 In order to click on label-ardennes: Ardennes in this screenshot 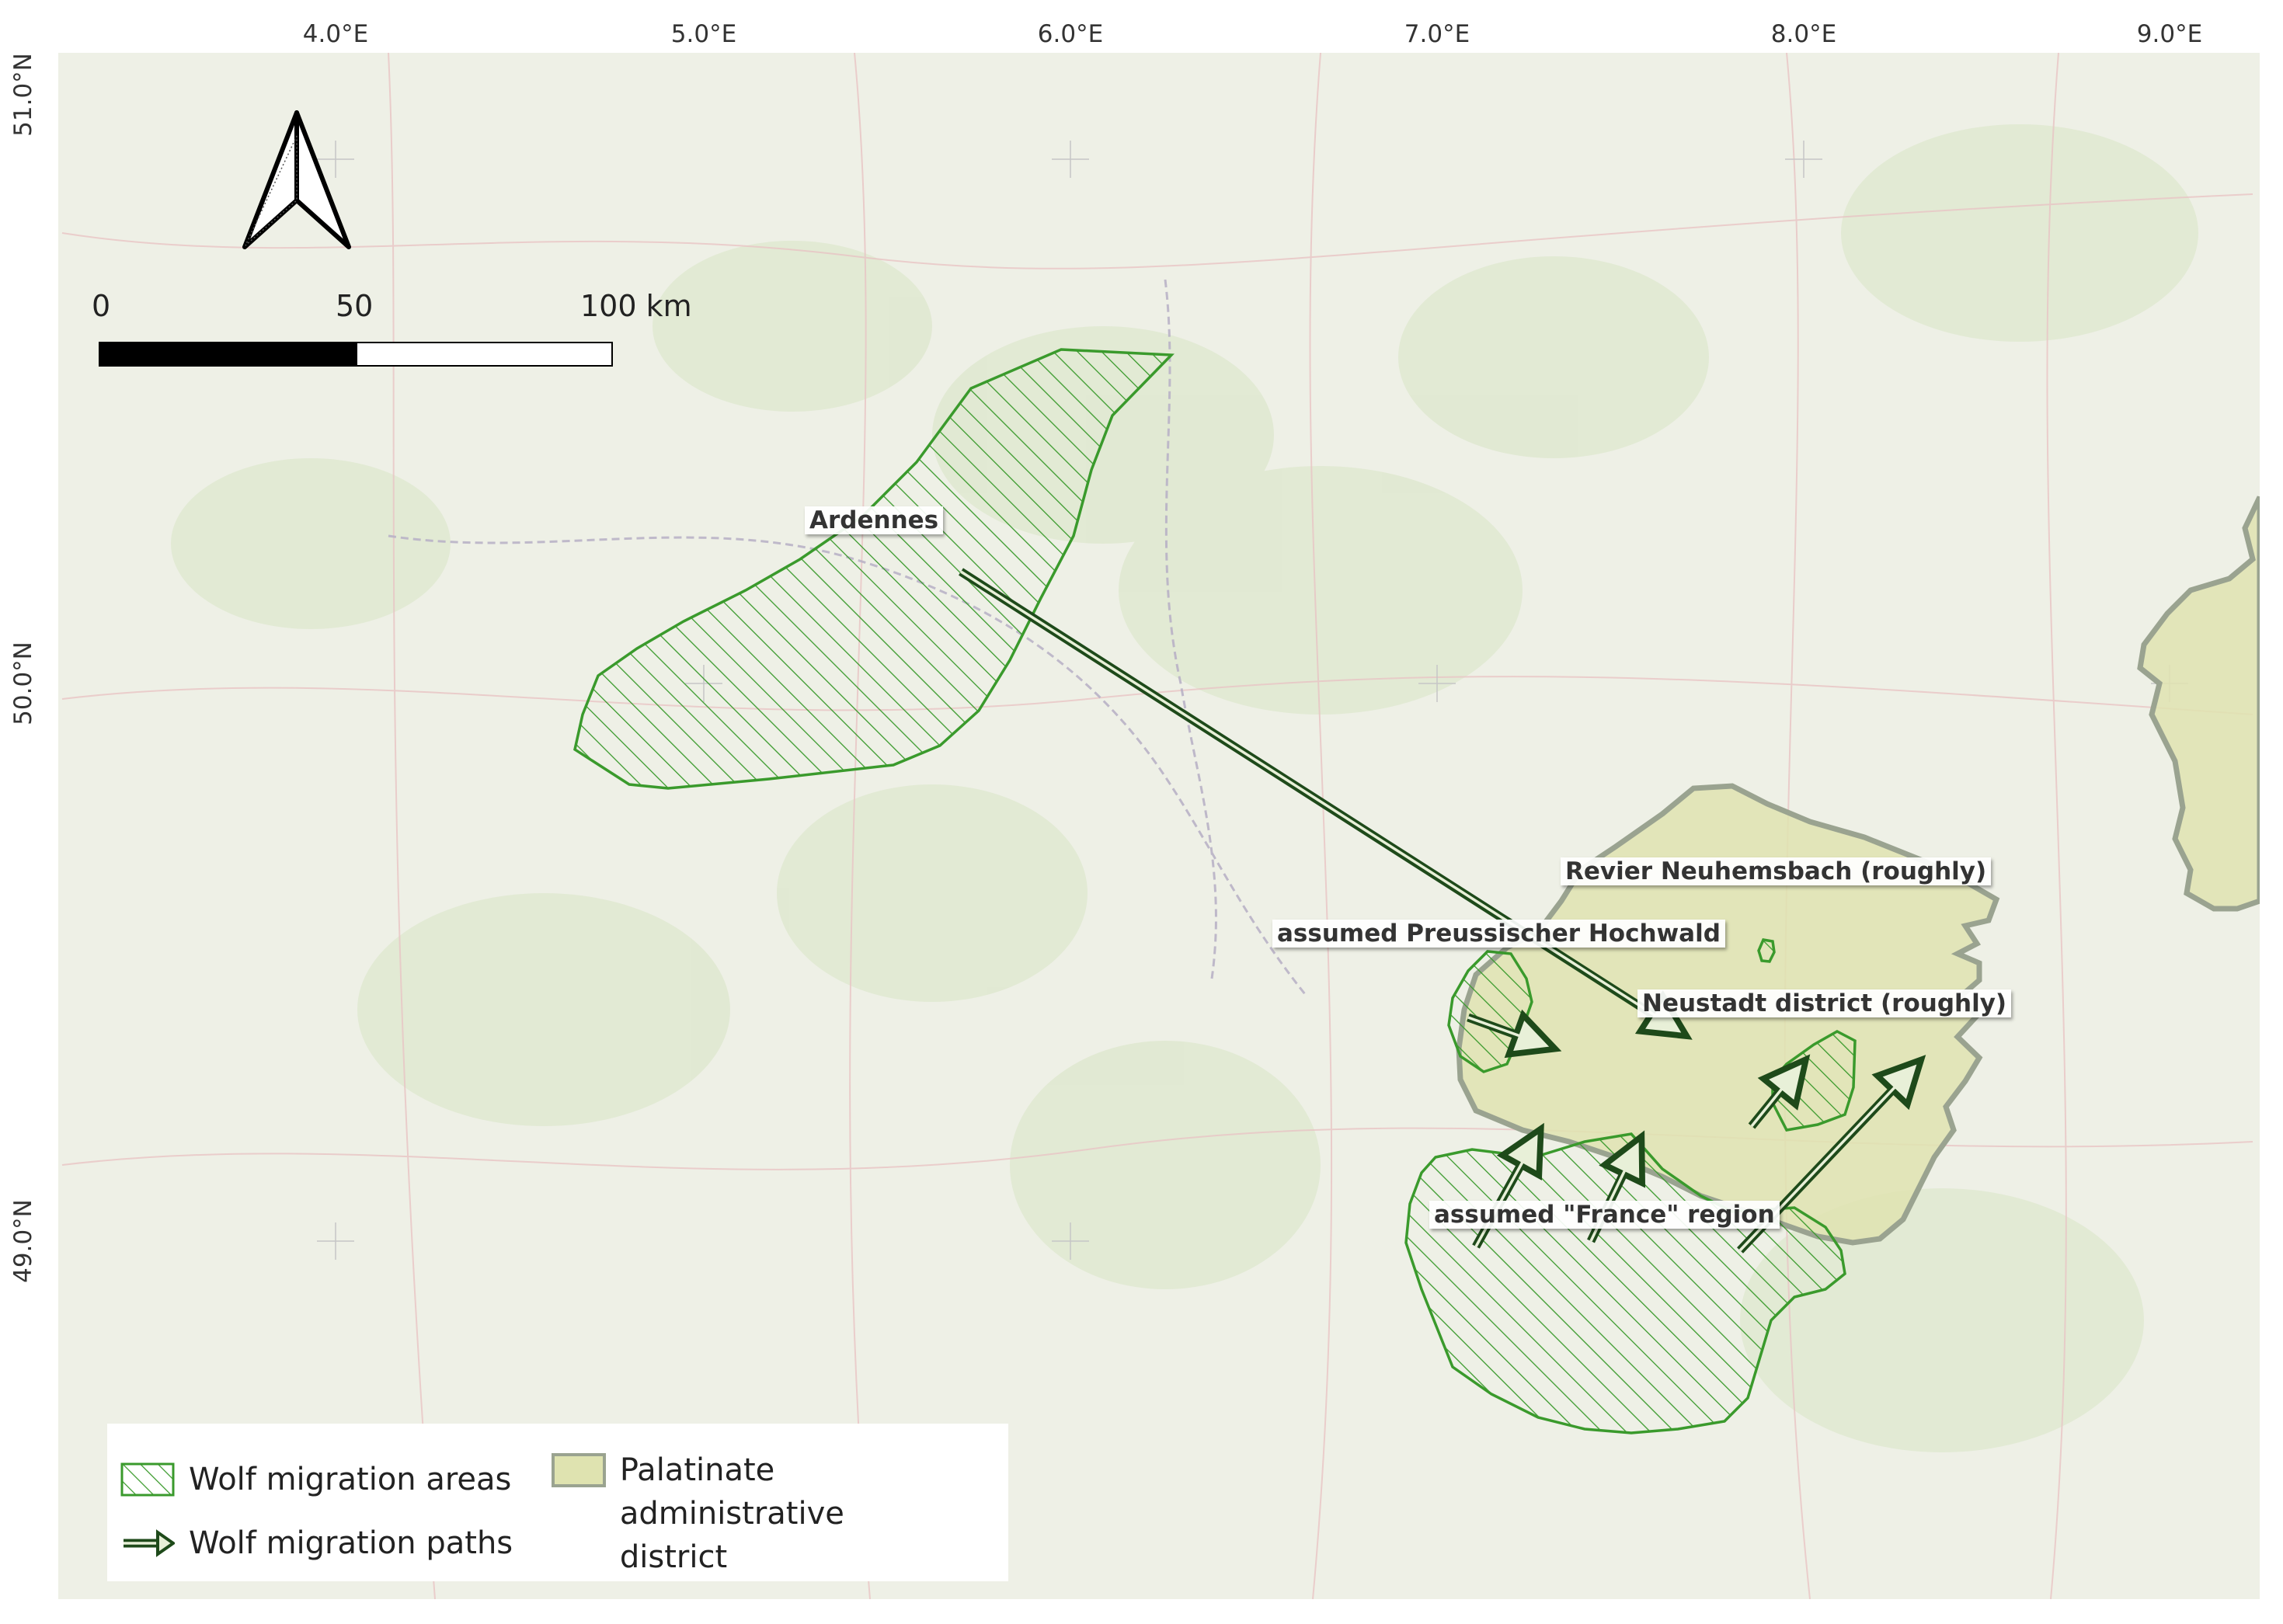, I will do `click(874, 520)`.